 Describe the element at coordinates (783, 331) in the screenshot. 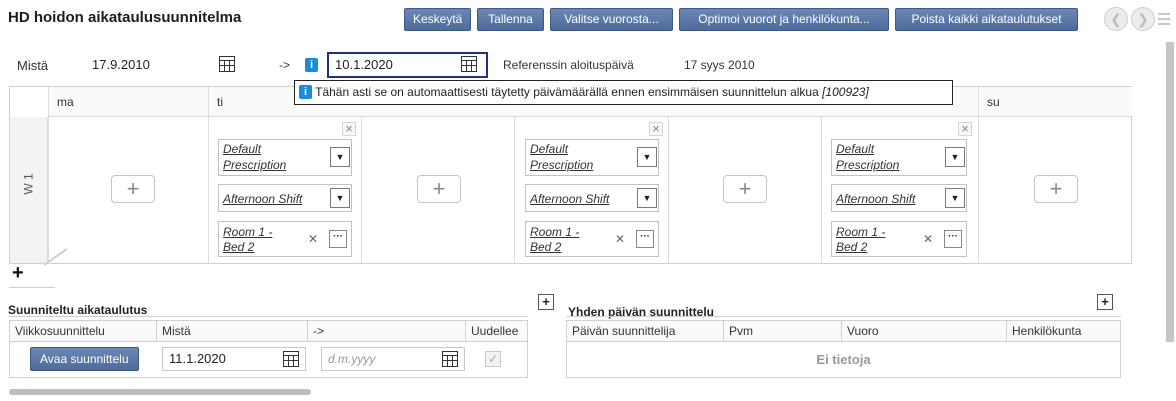

I see `col-date: Pvm` at that location.